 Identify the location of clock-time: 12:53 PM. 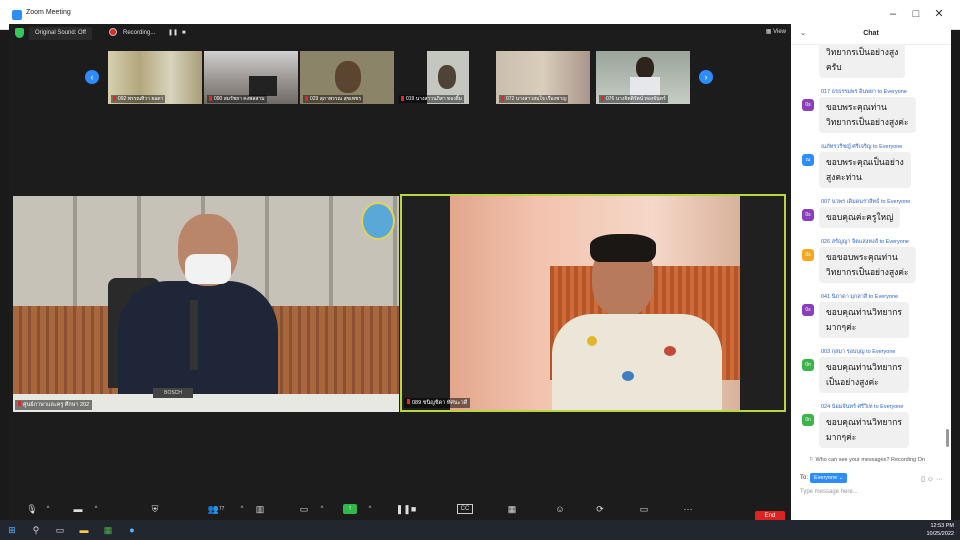
(942, 526).